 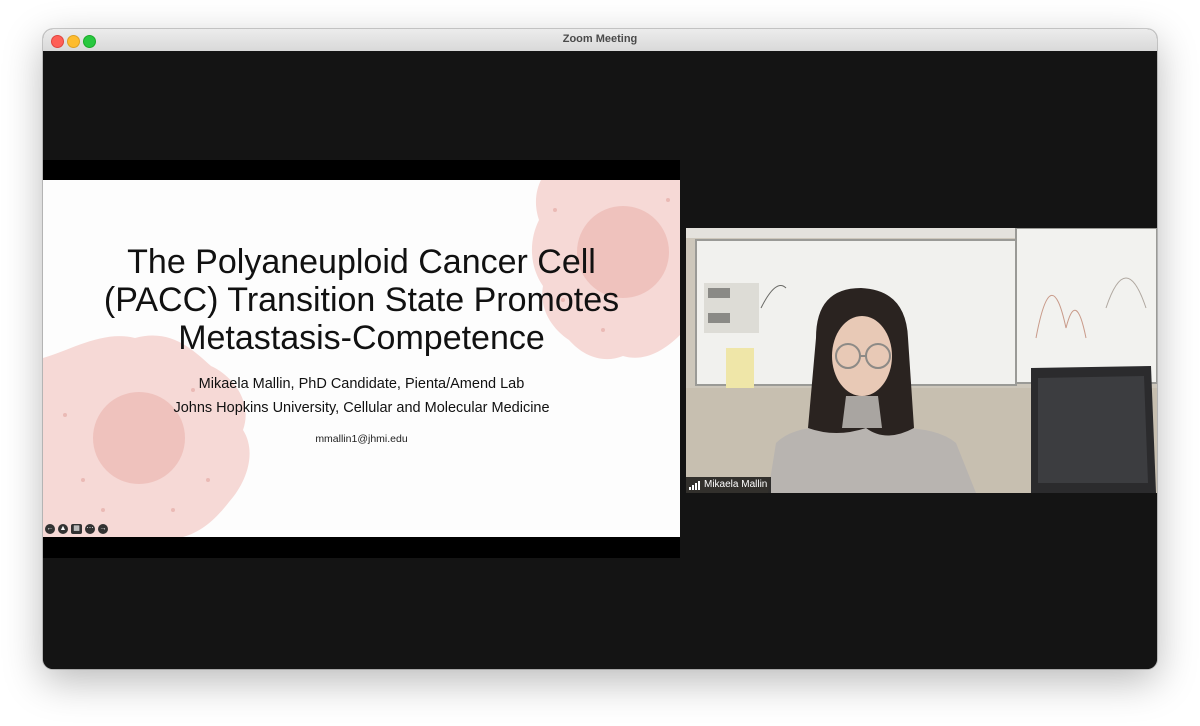 I want to click on captions-icon: ▦, so click(x=76, y=529).